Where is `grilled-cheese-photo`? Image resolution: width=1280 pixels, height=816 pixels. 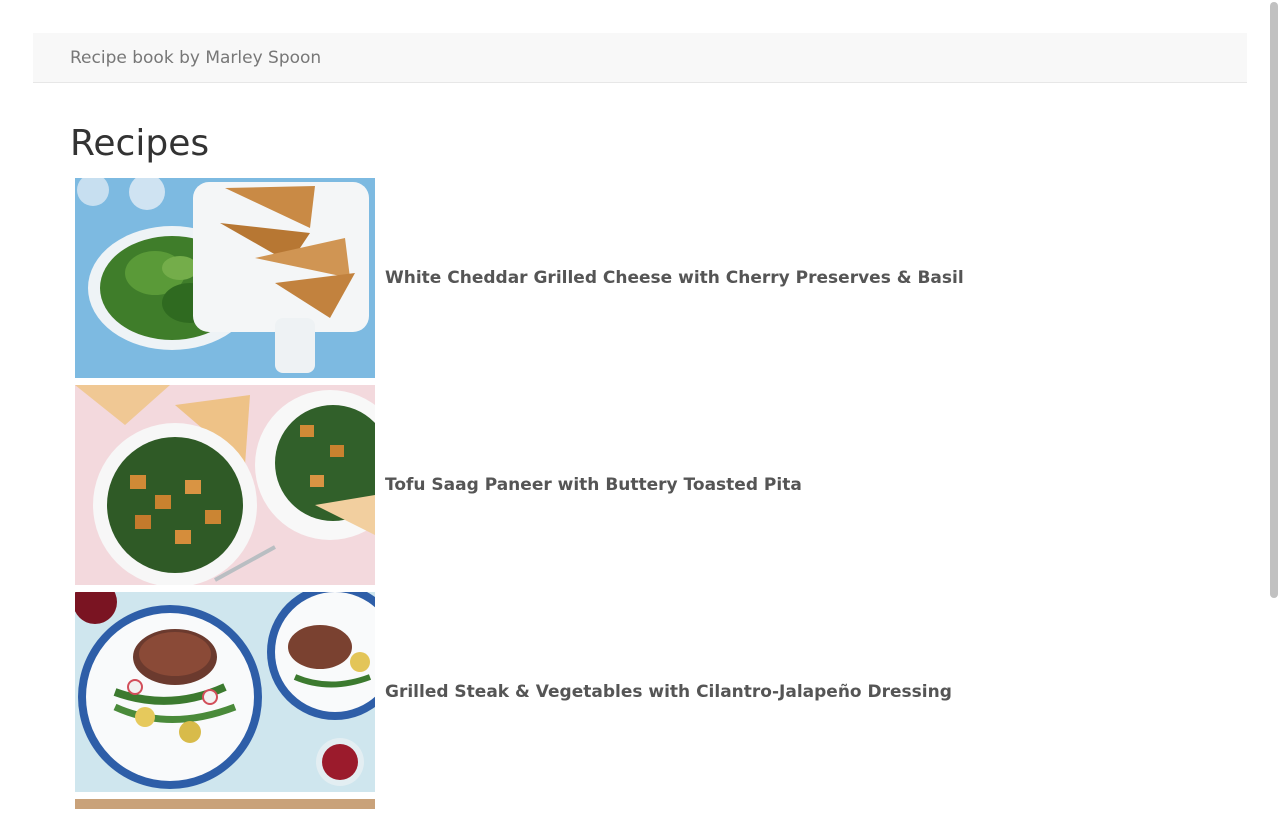 grilled-cheese-photo is located at coordinates (225, 278).